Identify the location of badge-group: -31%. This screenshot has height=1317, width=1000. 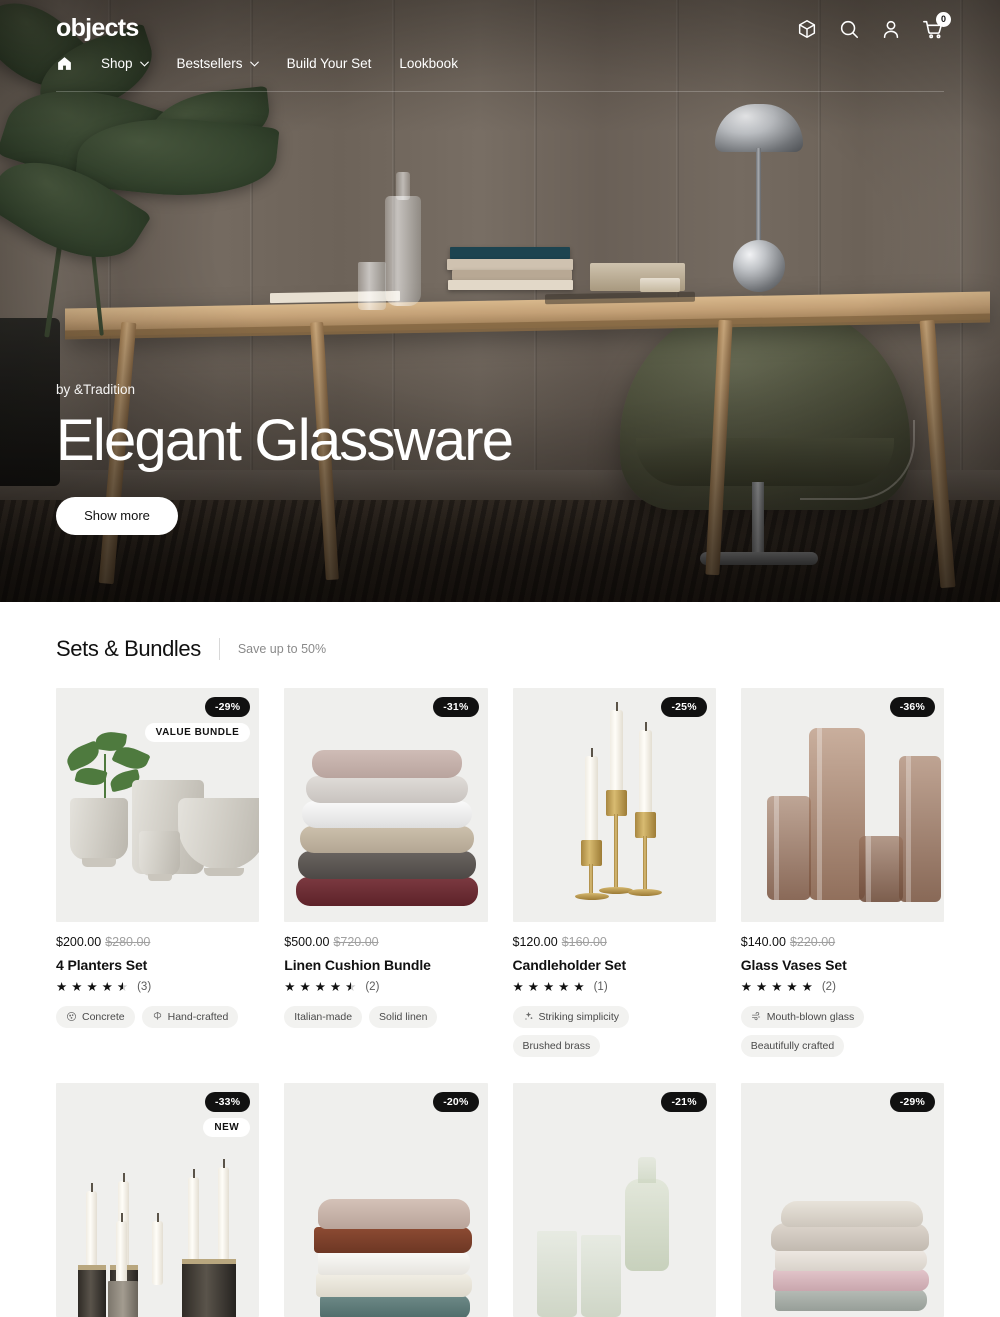
(456, 707).